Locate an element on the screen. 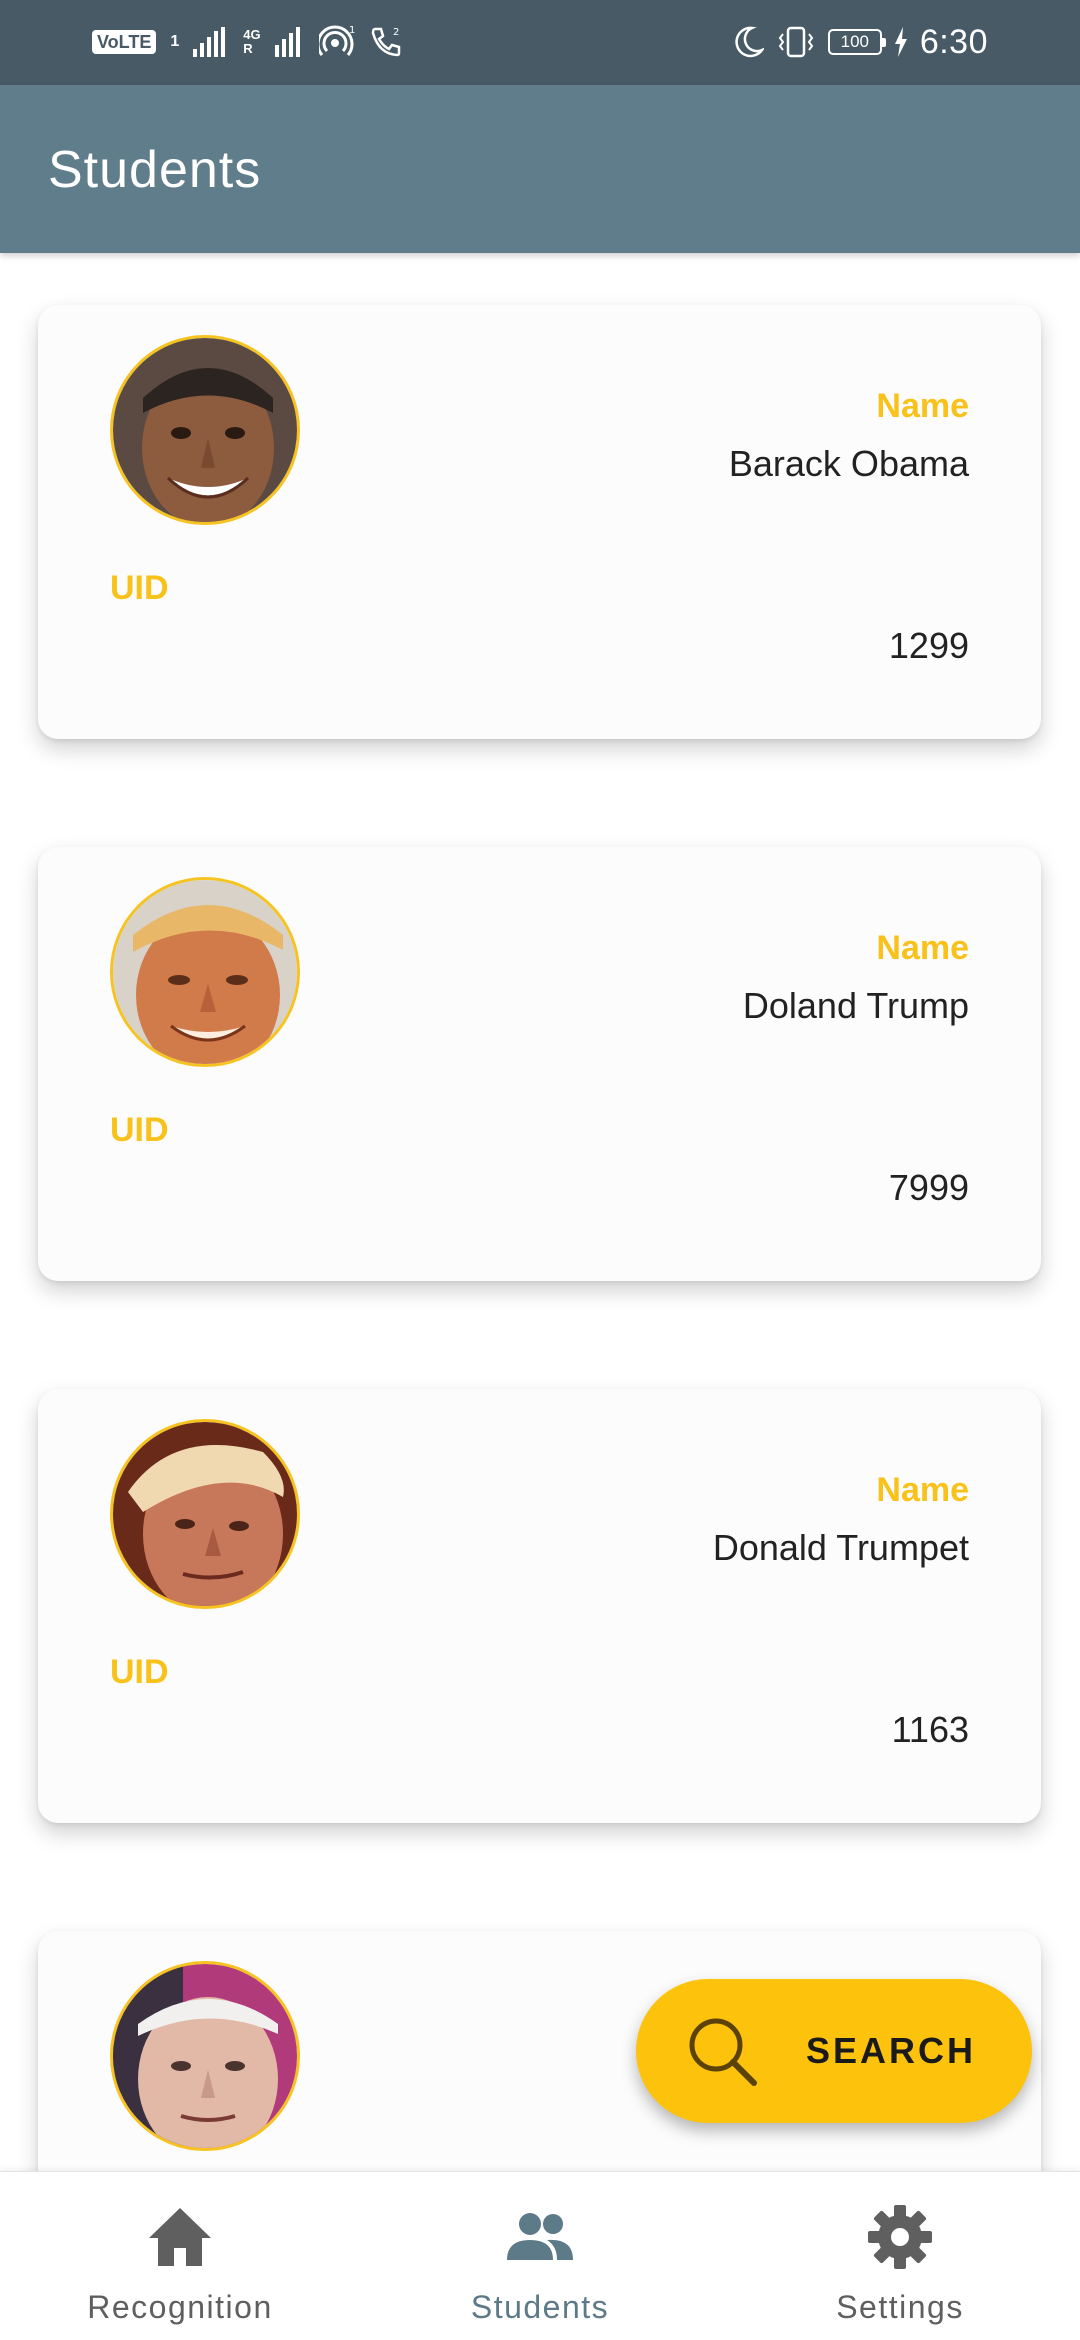 The height and width of the screenshot is (2340, 1080). nav-item-students: Students is located at coordinates (540, 2256).